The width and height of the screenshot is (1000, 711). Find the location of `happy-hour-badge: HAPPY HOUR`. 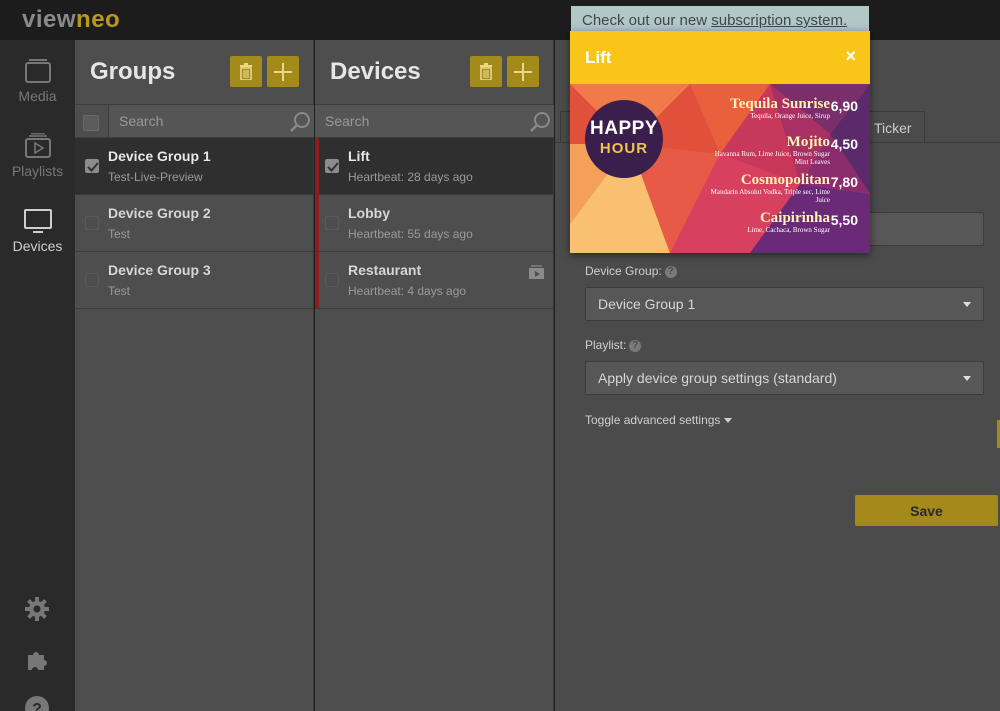

happy-hour-badge: HAPPY HOUR is located at coordinates (624, 139).